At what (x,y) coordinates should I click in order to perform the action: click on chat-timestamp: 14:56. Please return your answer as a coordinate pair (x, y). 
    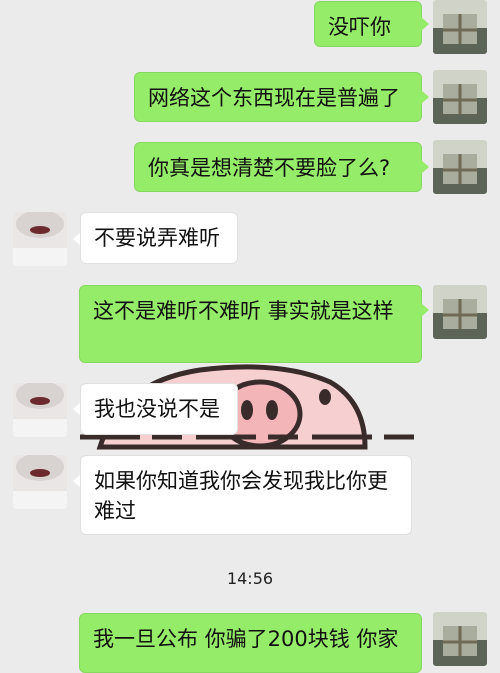
    Looking at the image, I should click on (250, 578).